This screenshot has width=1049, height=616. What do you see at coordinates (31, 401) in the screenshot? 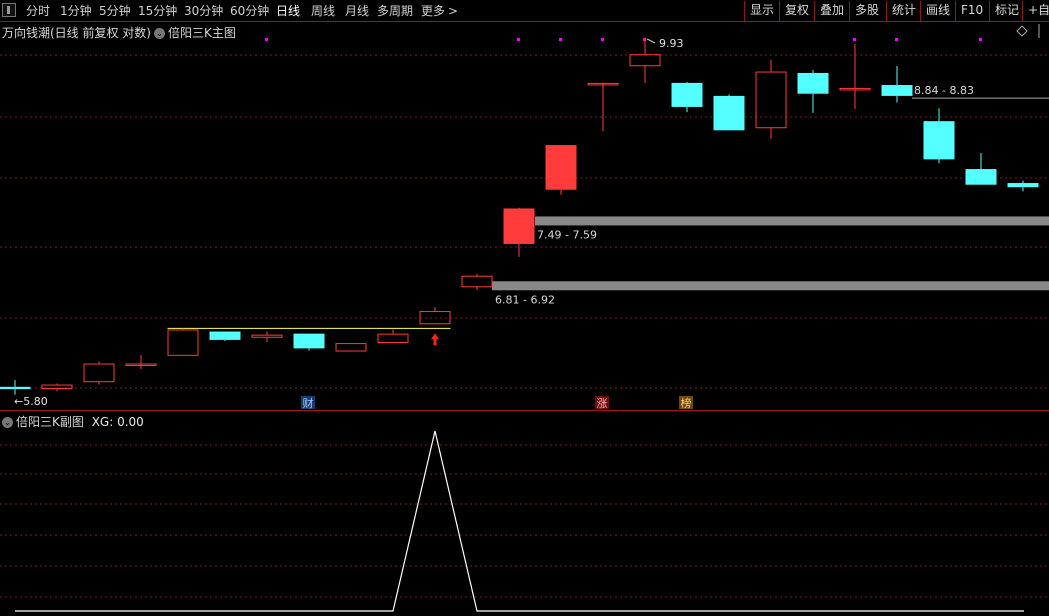
I see `low-price-label: ←5.80` at bounding box center [31, 401].